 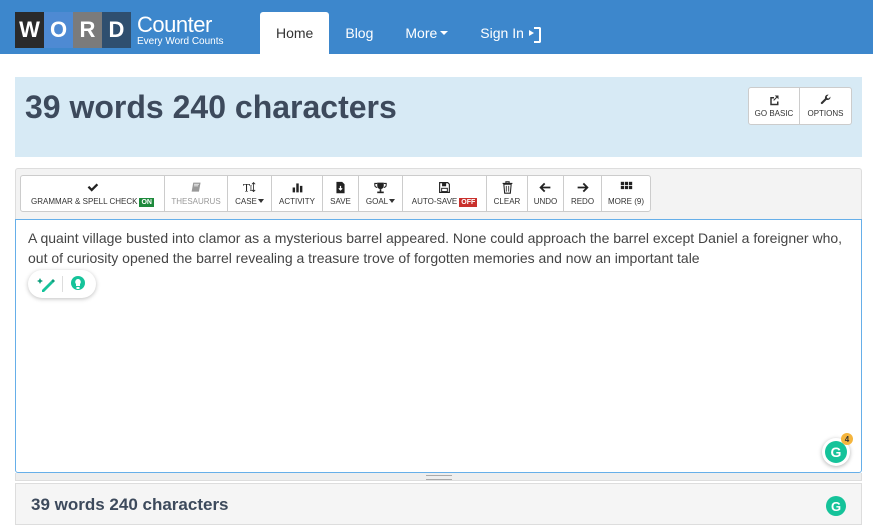 I want to click on save-label: SAVE, so click(x=340, y=201).